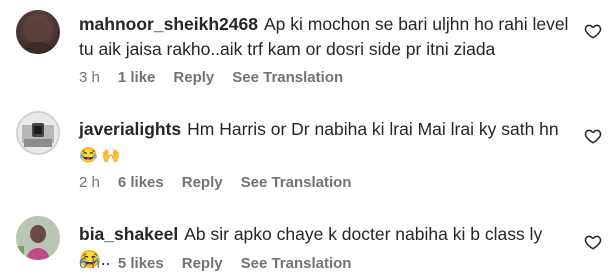 This screenshot has height=280, width=609. I want to click on like-count: 1 like, so click(137, 77).